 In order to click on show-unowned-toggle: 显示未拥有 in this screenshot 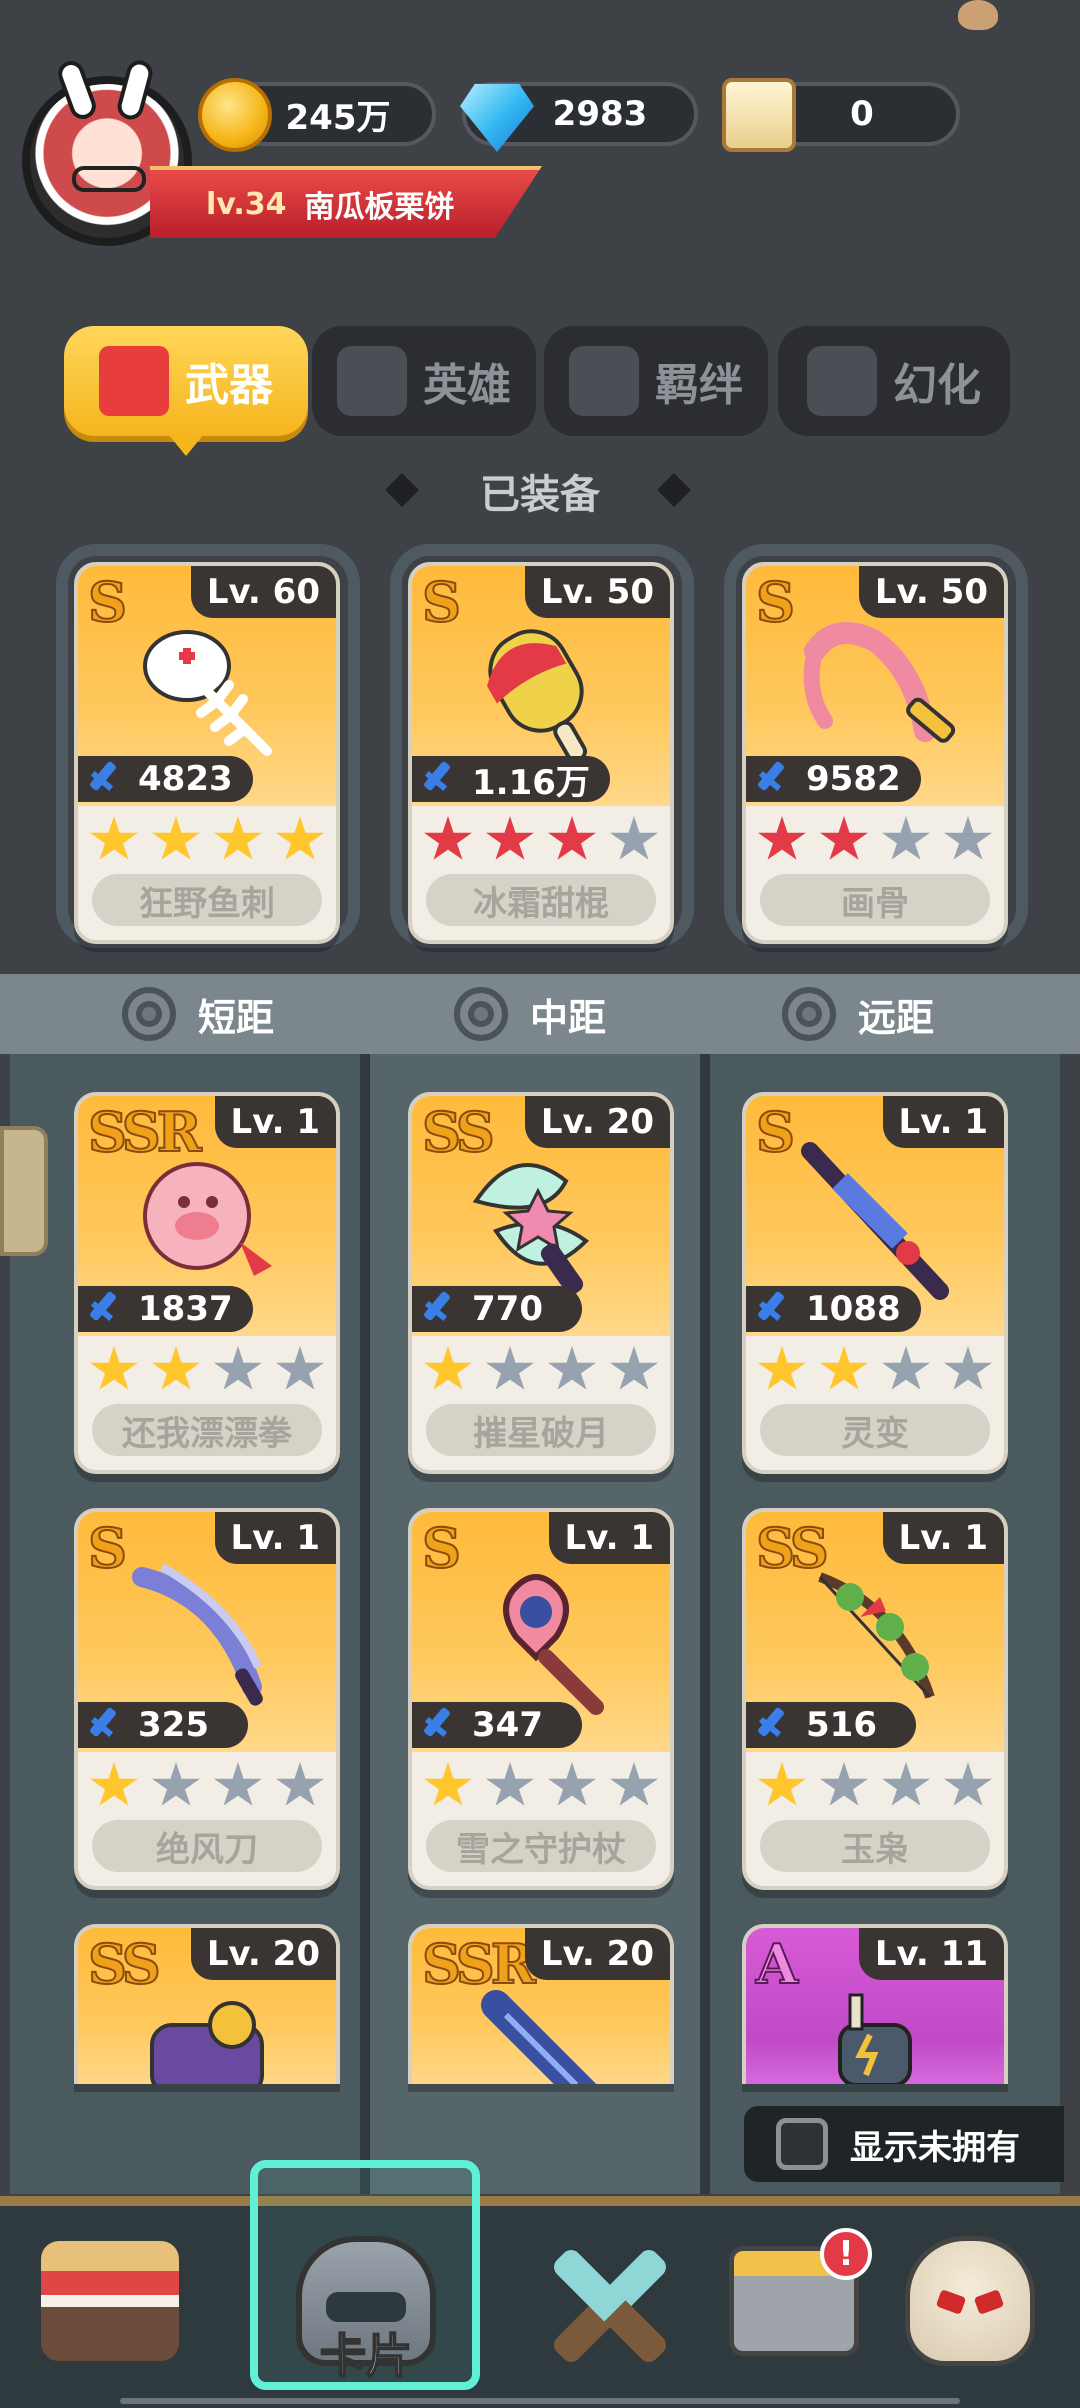, I will do `click(904, 2144)`.